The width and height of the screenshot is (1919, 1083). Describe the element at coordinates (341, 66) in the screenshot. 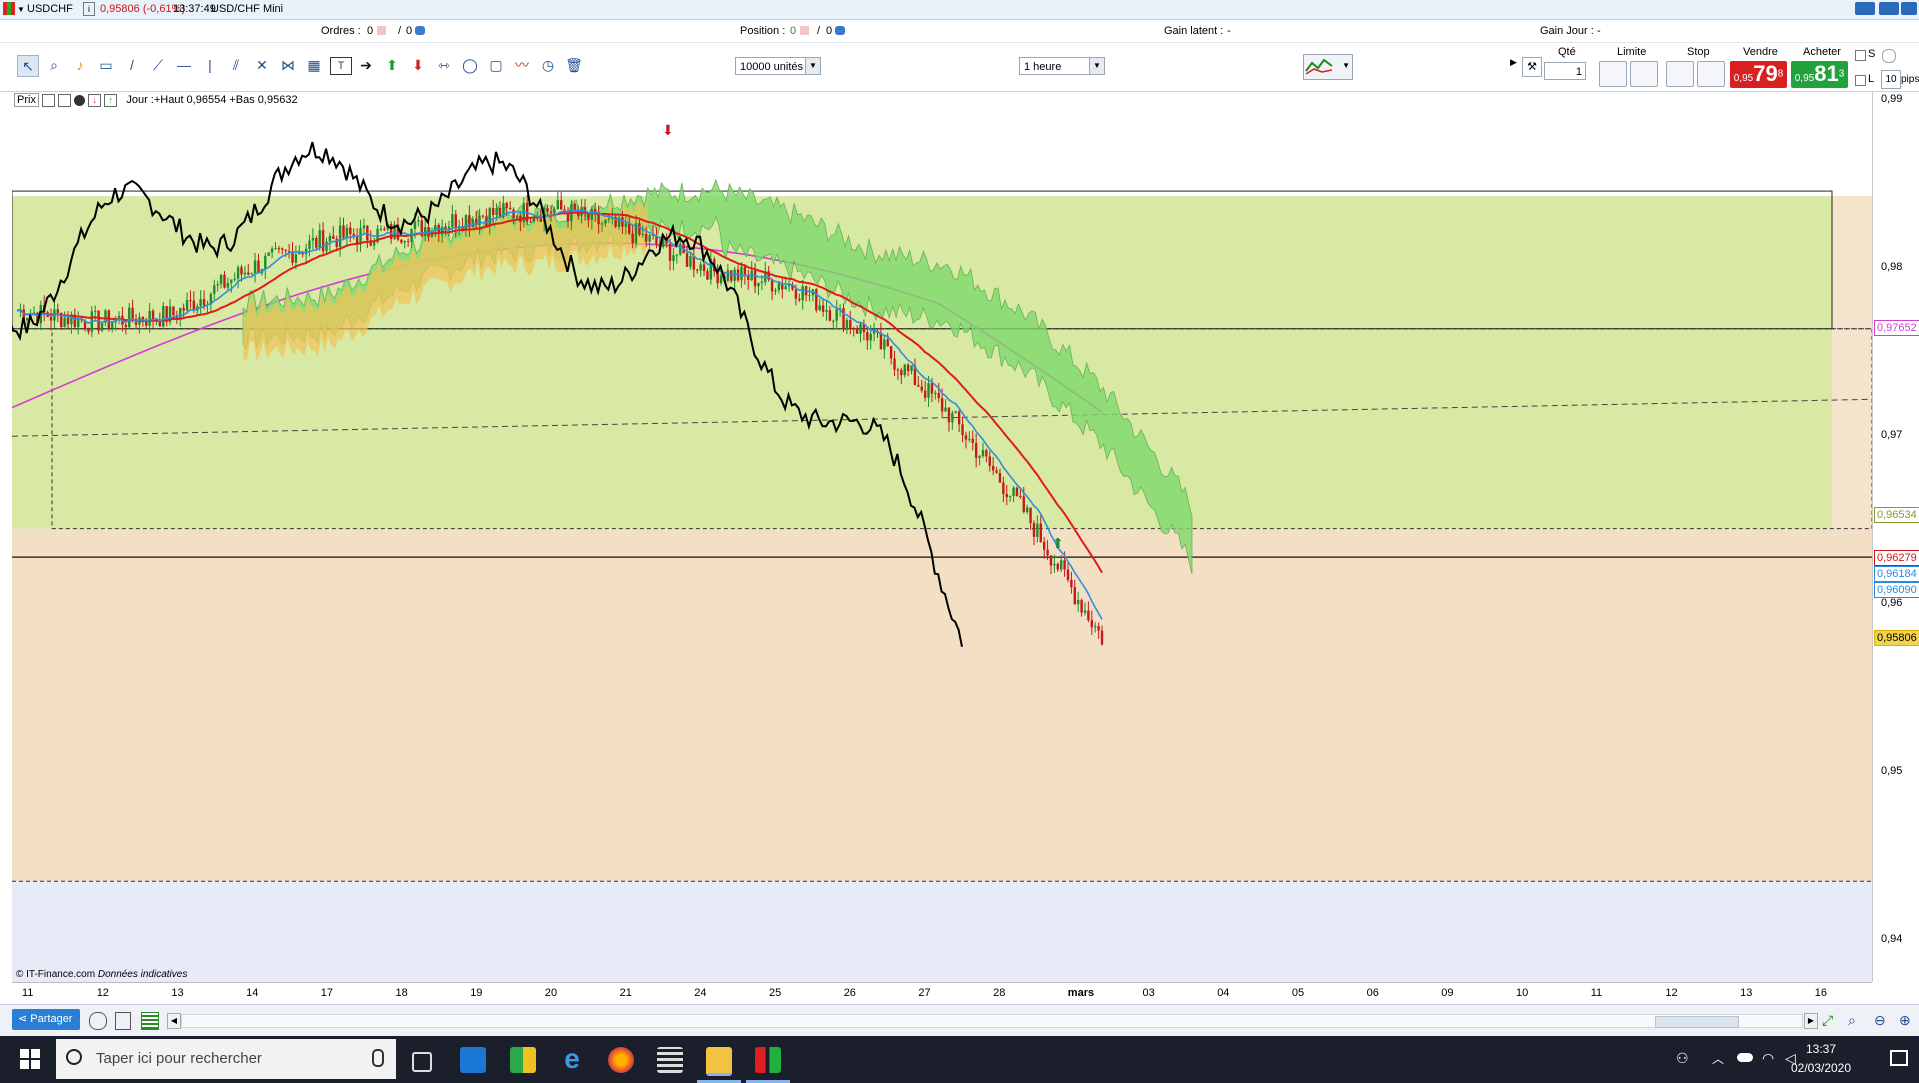

I see `text-icon: T` at that location.